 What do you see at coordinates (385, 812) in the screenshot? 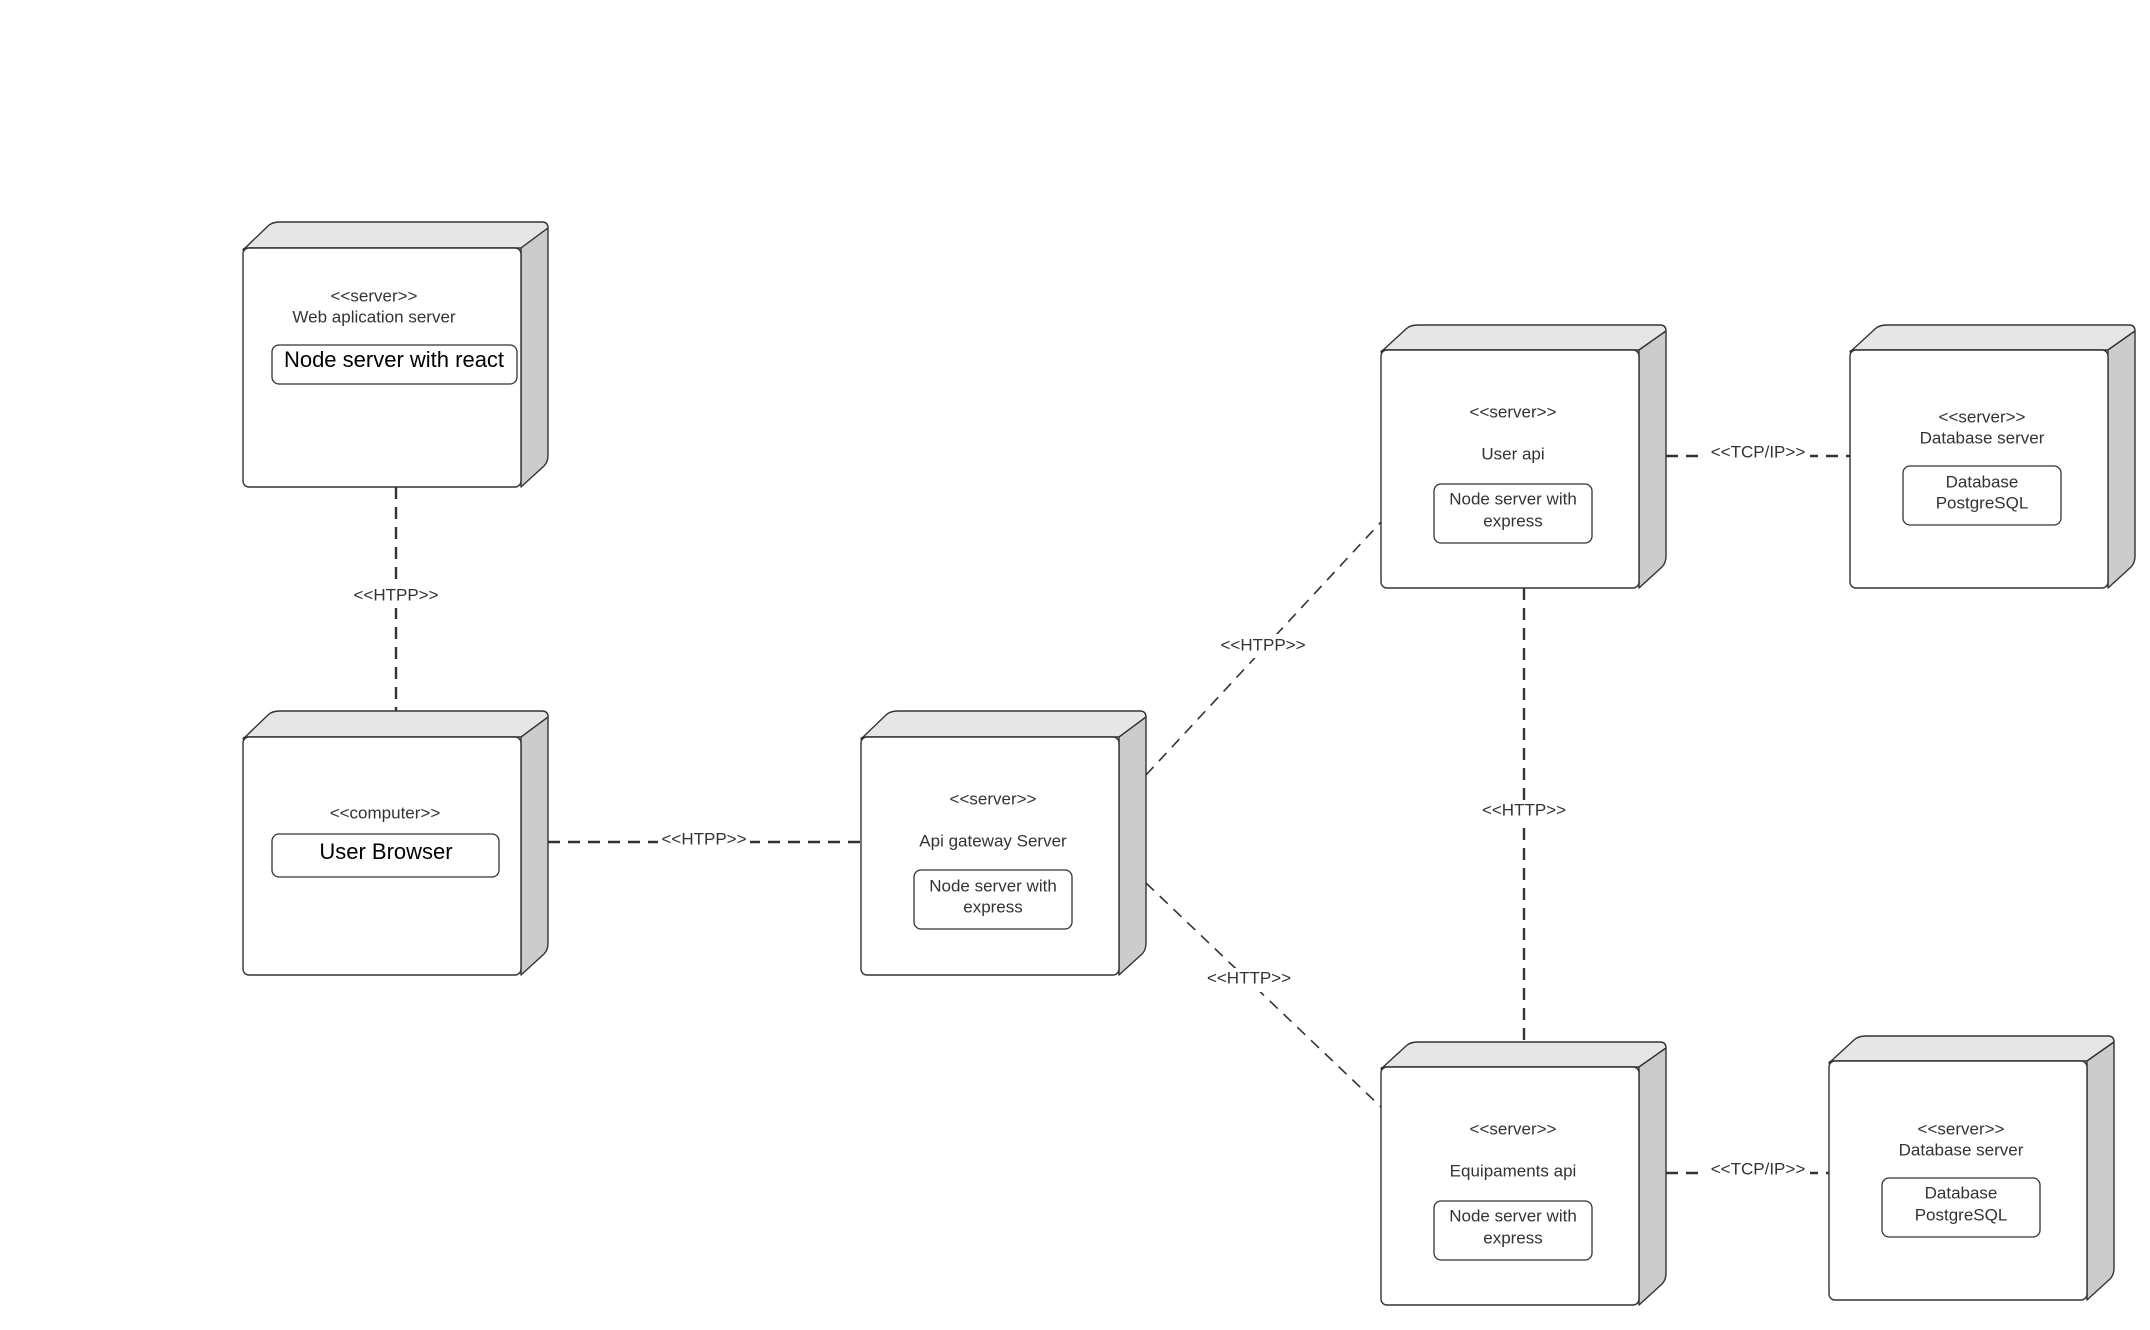
I see `node-stereotype: <<computer>>` at bounding box center [385, 812].